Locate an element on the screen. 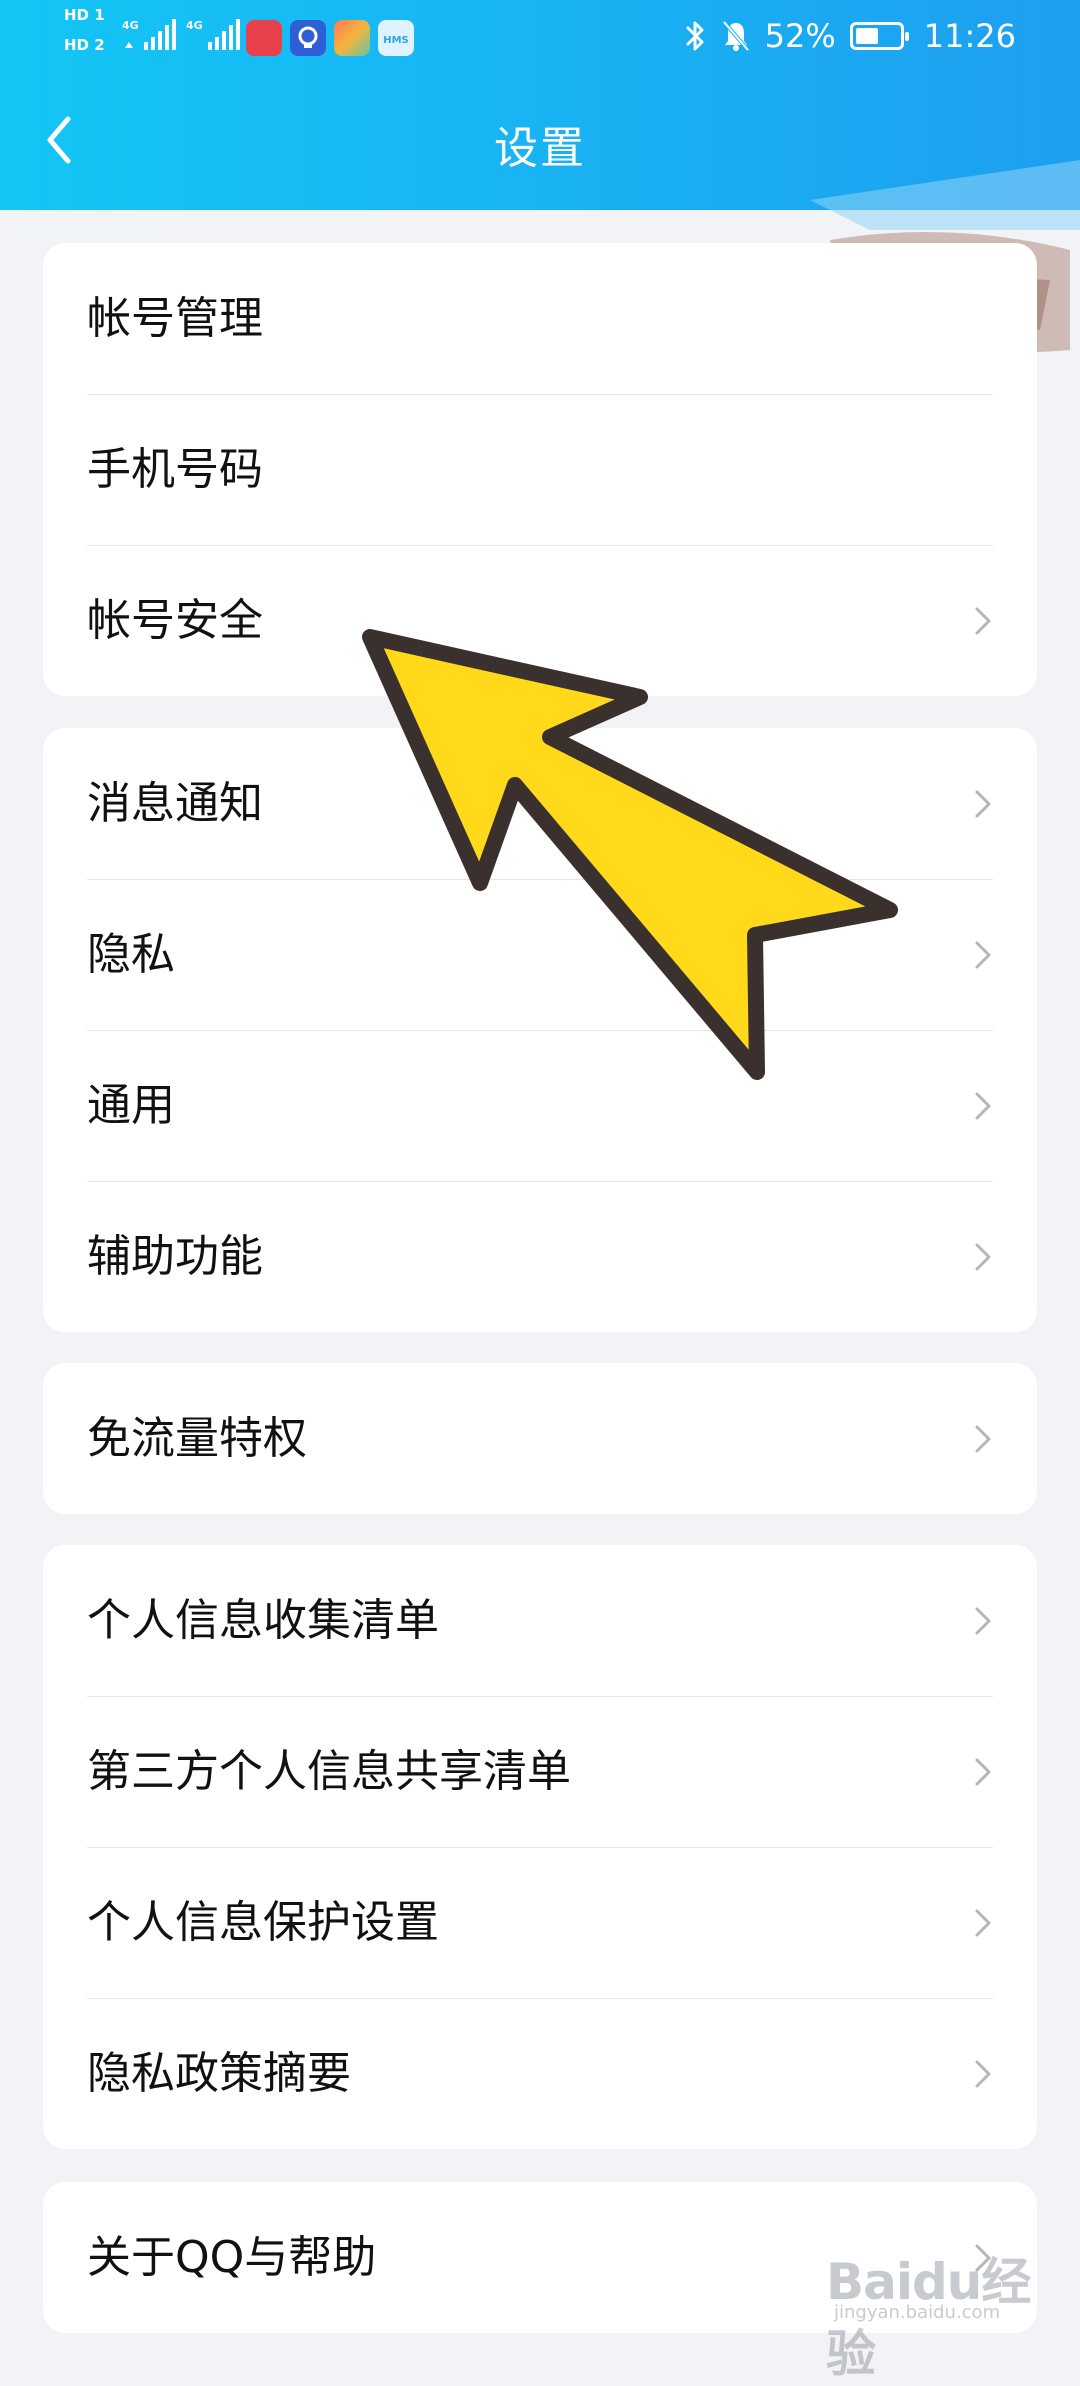 This screenshot has height=2386, width=1080. huawei-app-icon is located at coordinates (264, 38).